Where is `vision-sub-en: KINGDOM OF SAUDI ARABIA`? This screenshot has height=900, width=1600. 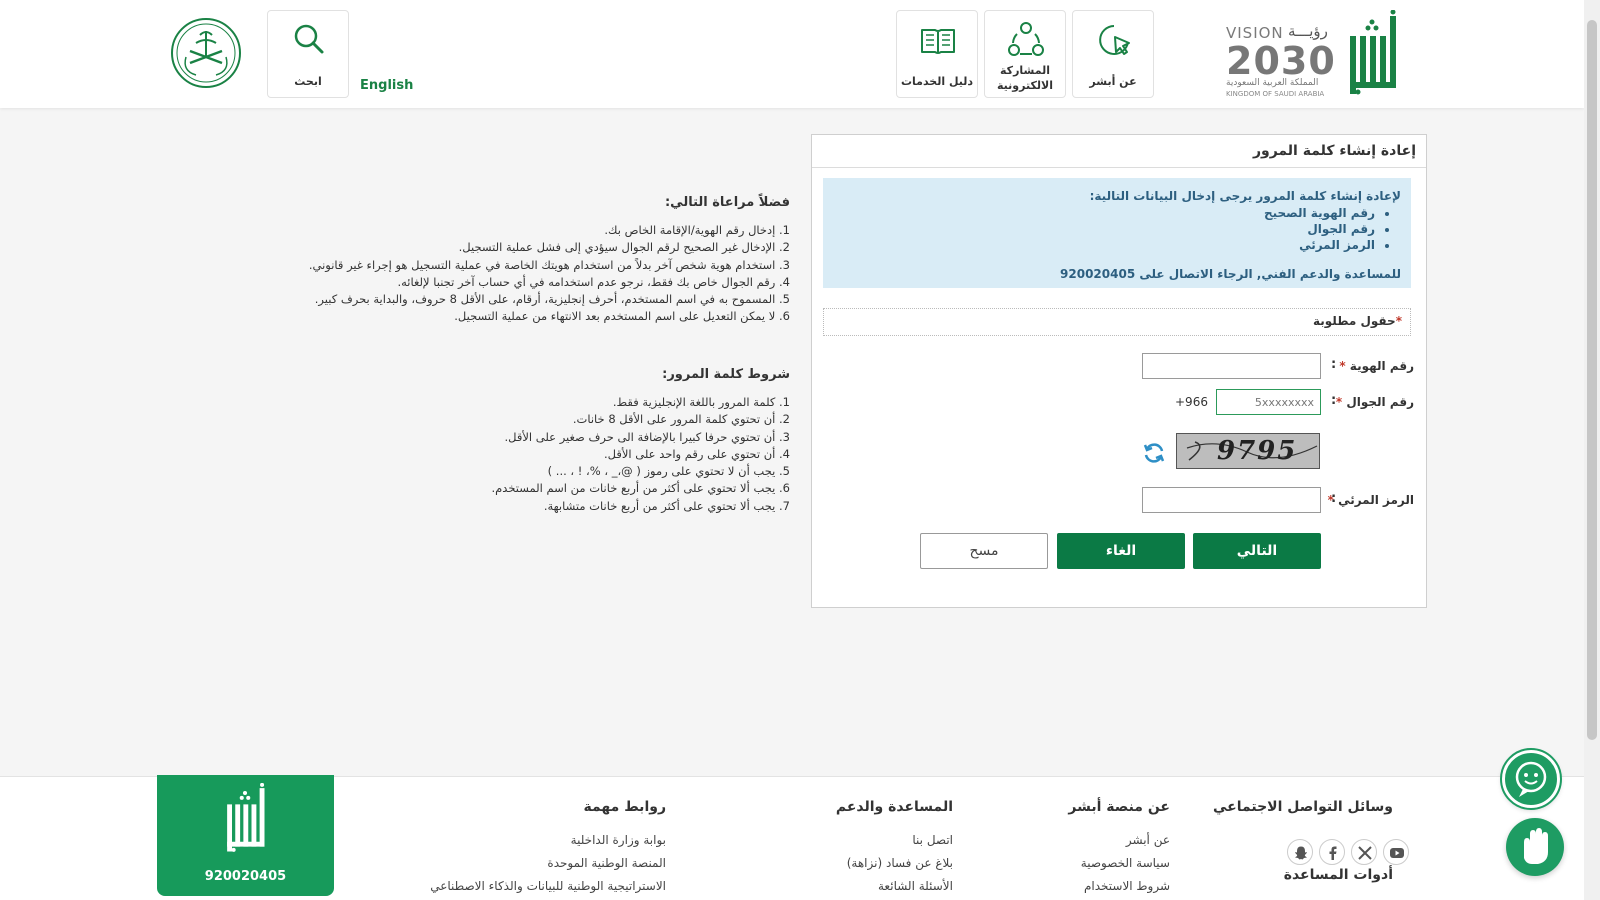
vision-sub-en: KINGDOM OF SAUDI ARABIA is located at coordinates (1275, 94).